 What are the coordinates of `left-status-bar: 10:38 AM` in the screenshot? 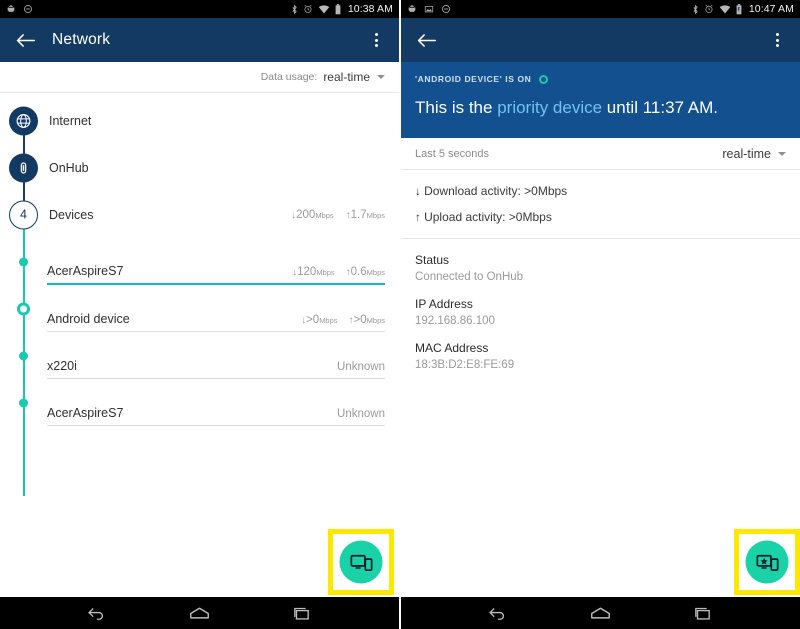 It's located at (199, 9).